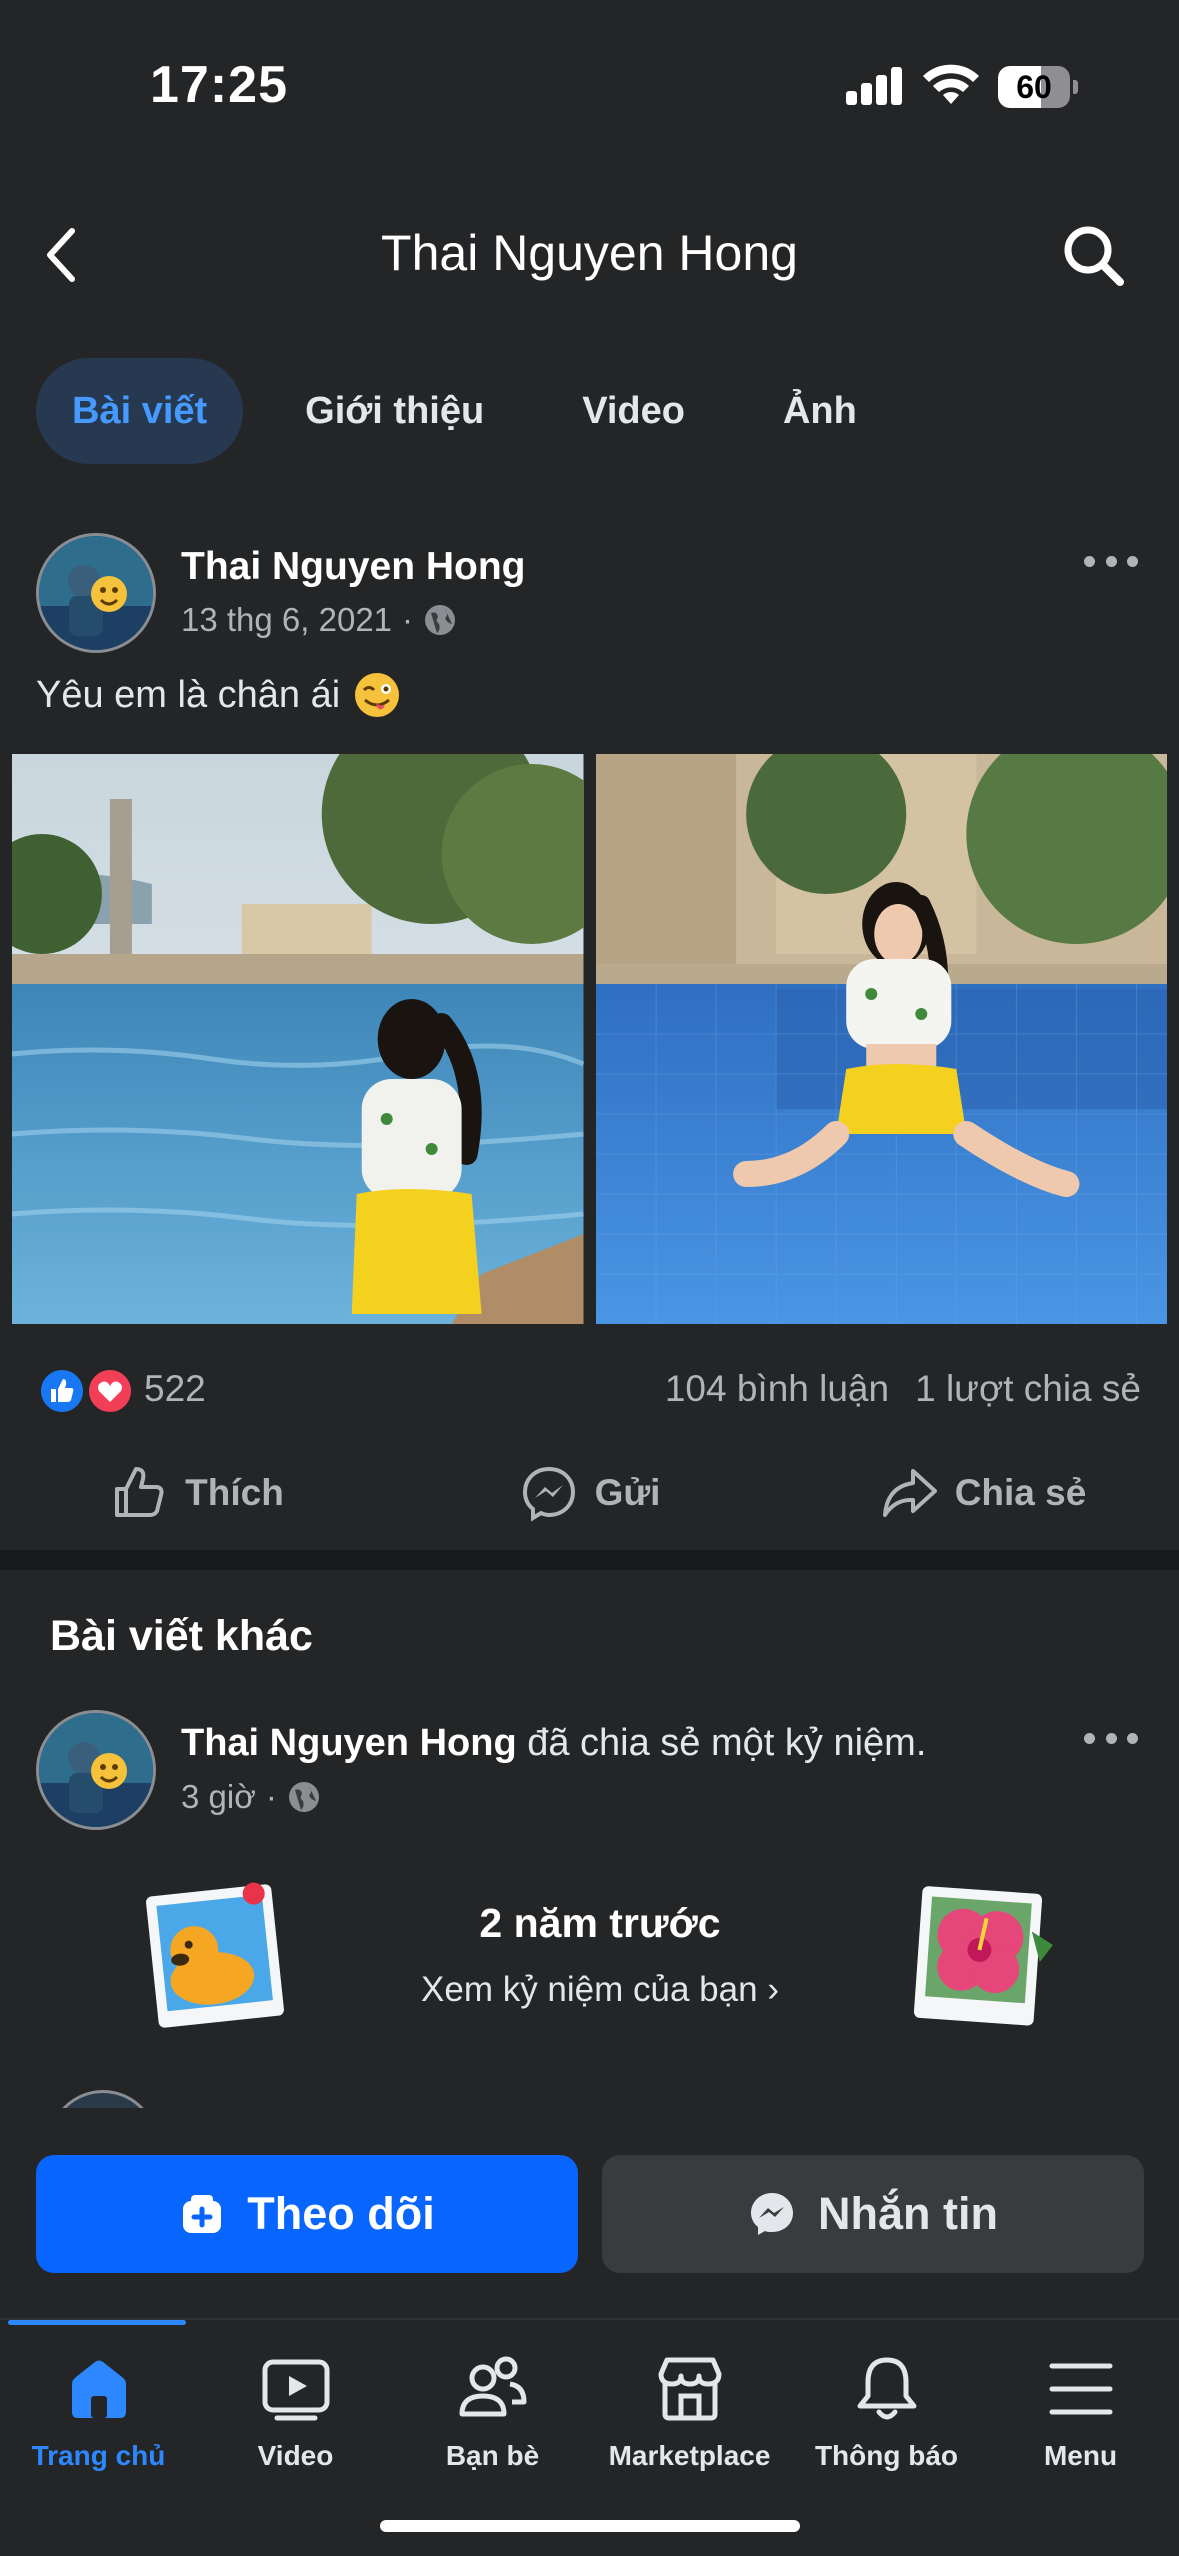  I want to click on section-divider, so click(589, 1560).